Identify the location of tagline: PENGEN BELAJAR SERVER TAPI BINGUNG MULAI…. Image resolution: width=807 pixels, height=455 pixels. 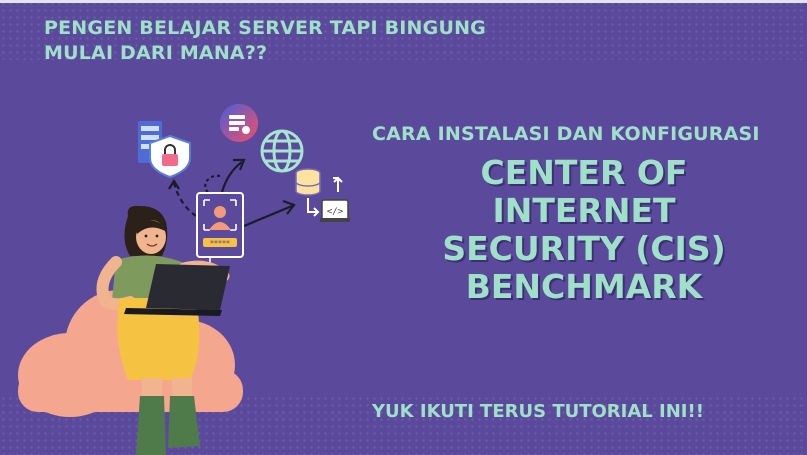
(279, 41).